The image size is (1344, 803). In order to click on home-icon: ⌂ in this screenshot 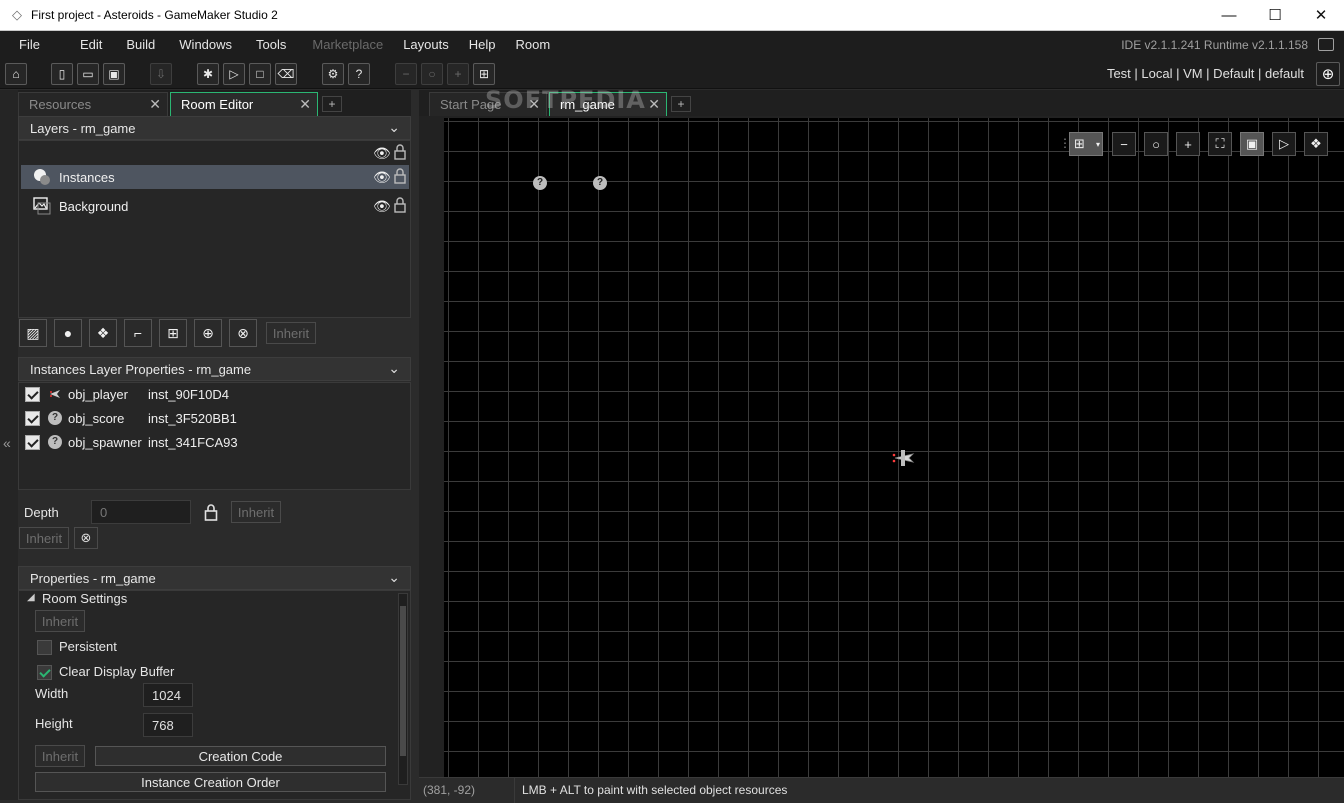, I will do `click(16, 74)`.